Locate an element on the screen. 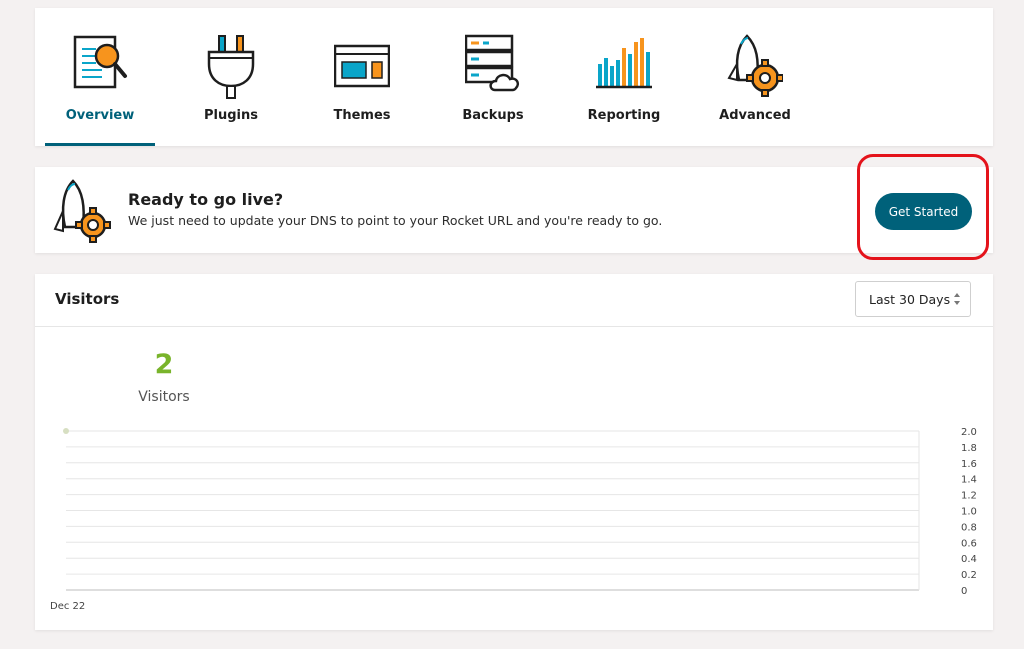 The image size is (1024, 649). sort-arrows-icon is located at coordinates (957, 299).